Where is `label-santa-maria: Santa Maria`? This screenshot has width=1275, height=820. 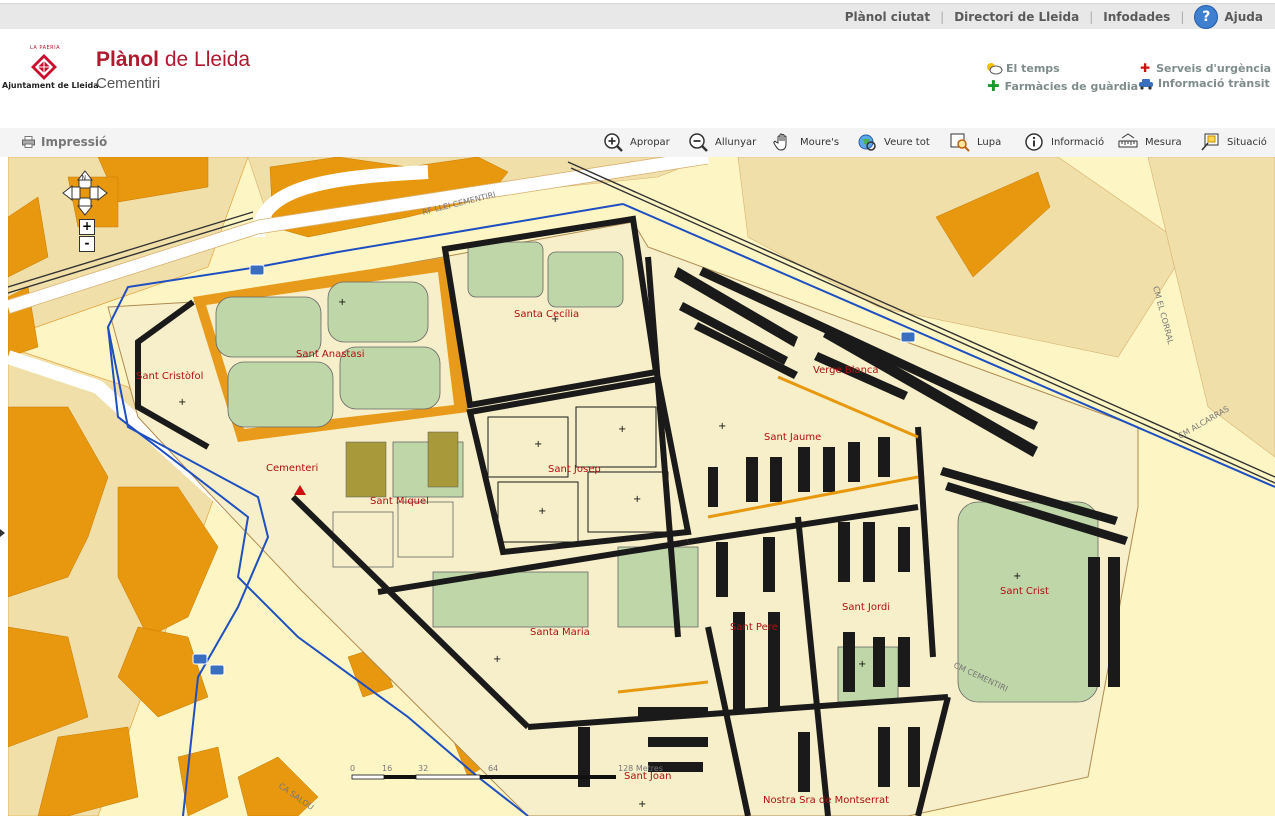
label-santa-maria: Santa Maria is located at coordinates (560, 632).